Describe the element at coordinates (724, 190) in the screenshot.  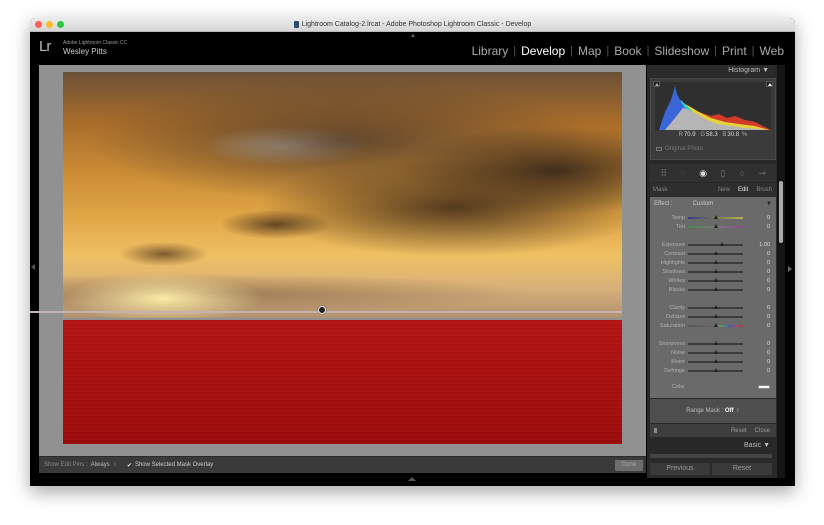
I see `mask-new-button: New` at that location.